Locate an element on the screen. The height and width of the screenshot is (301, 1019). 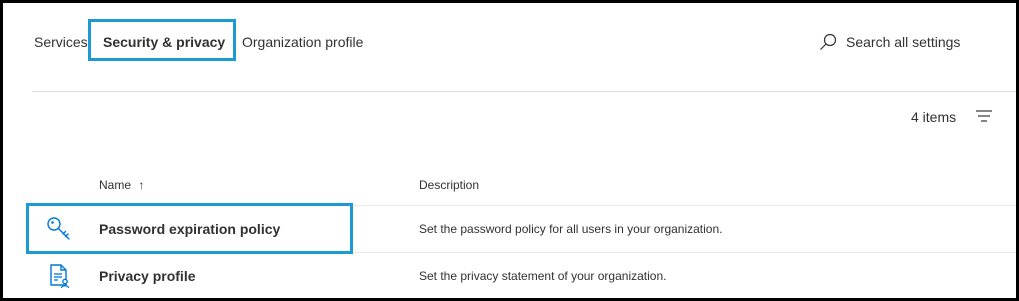
header-divider is located at coordinates (524, 91).